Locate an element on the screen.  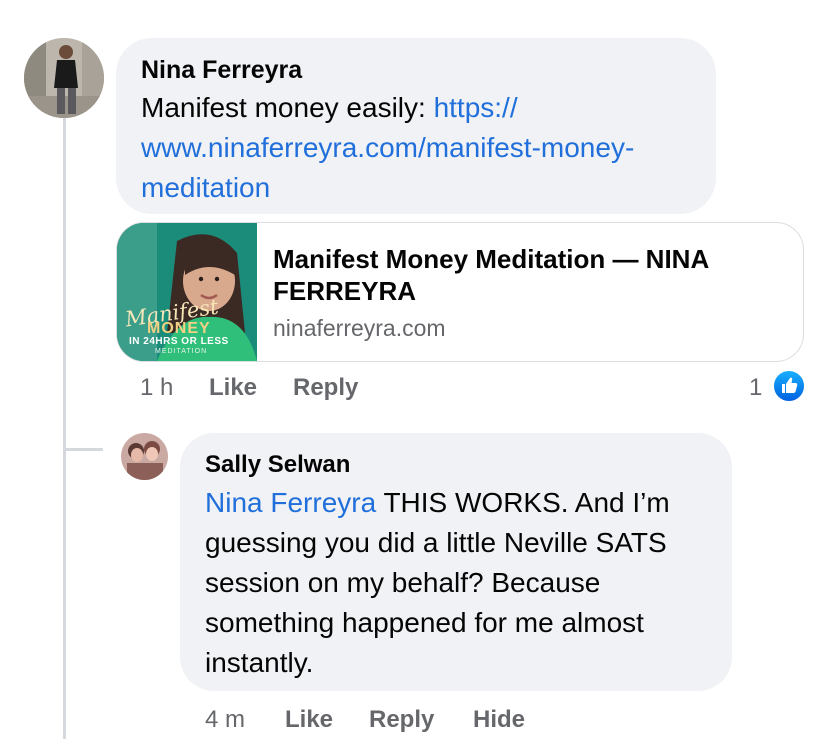
thumb-sub-text: IN 24HRS OR LESS is located at coordinates (179, 341).